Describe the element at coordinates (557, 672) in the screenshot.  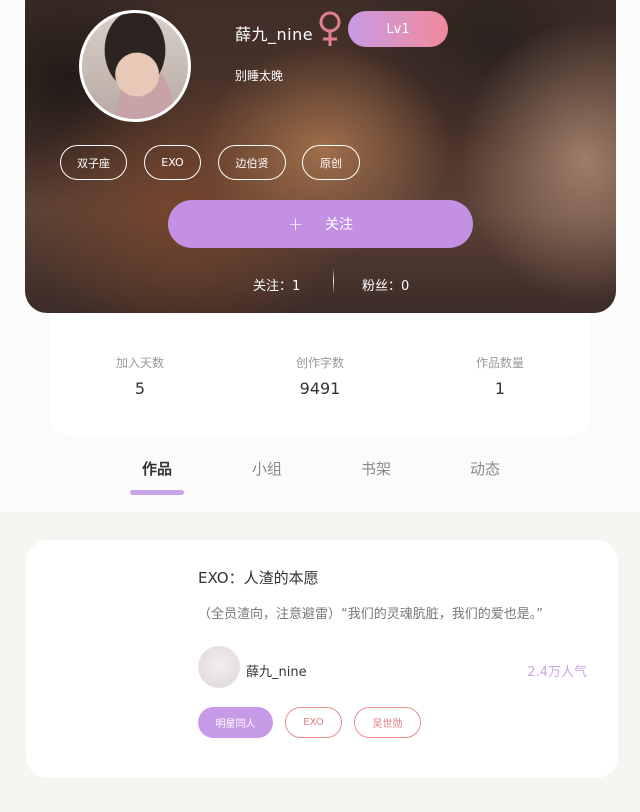
I see `work-popularity: 2.4万人气` at that location.